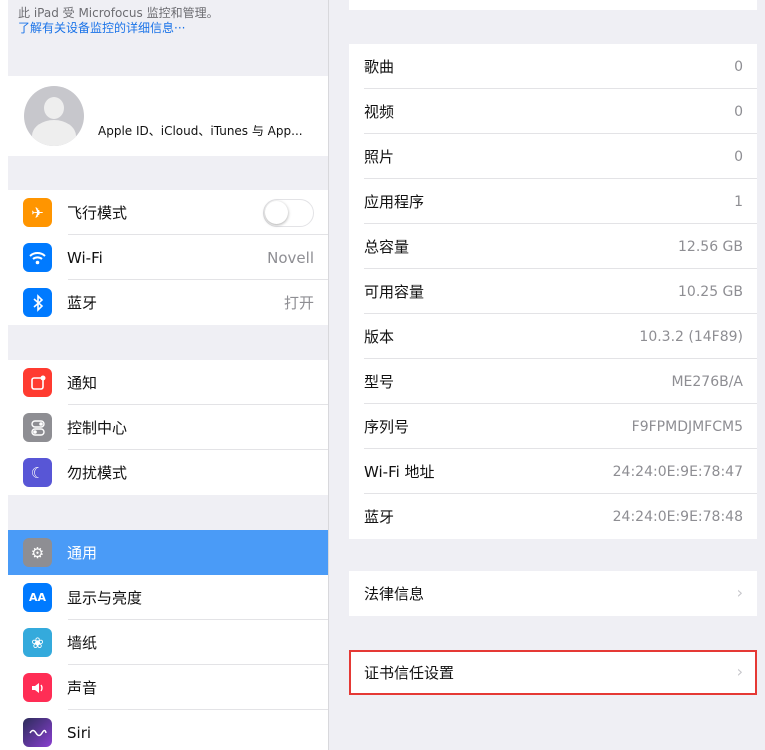  I want to click on avatar, so click(54, 116).